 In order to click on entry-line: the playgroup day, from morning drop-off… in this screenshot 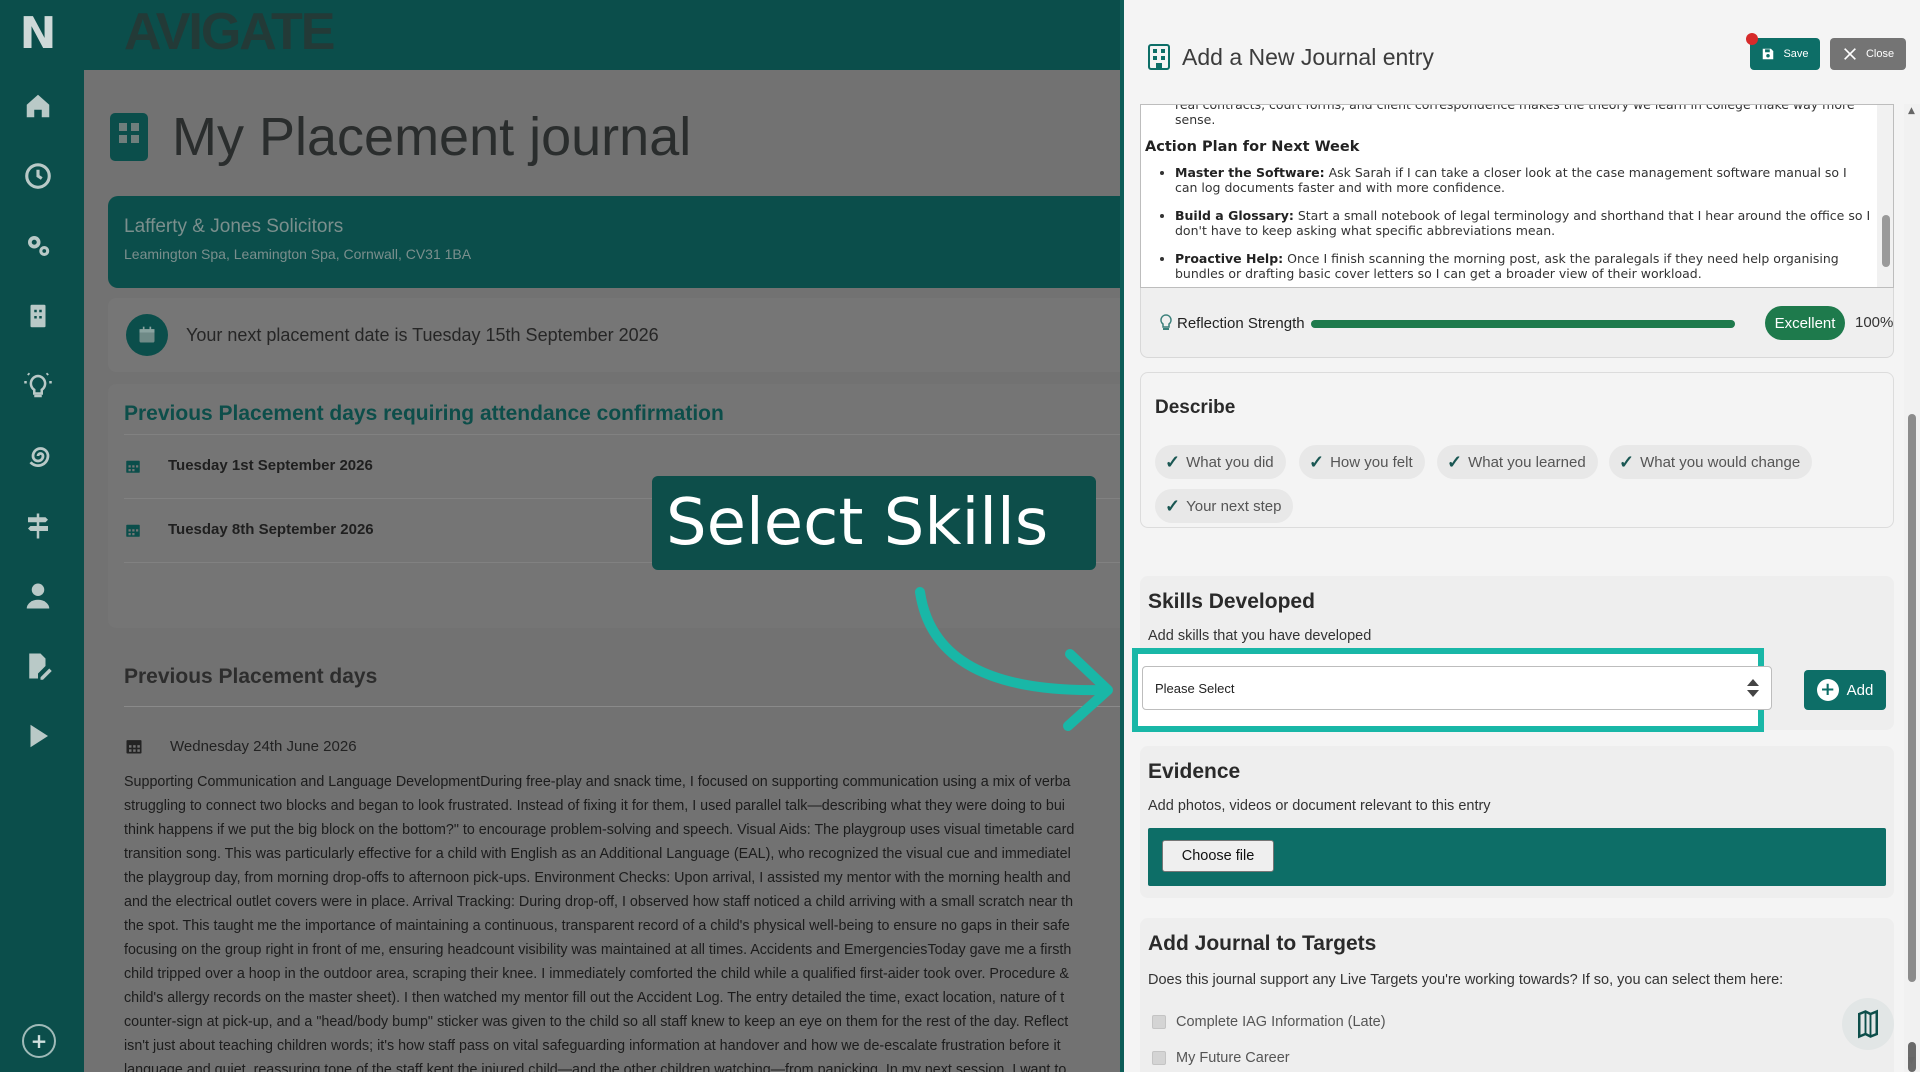, I will do `click(597, 878)`.